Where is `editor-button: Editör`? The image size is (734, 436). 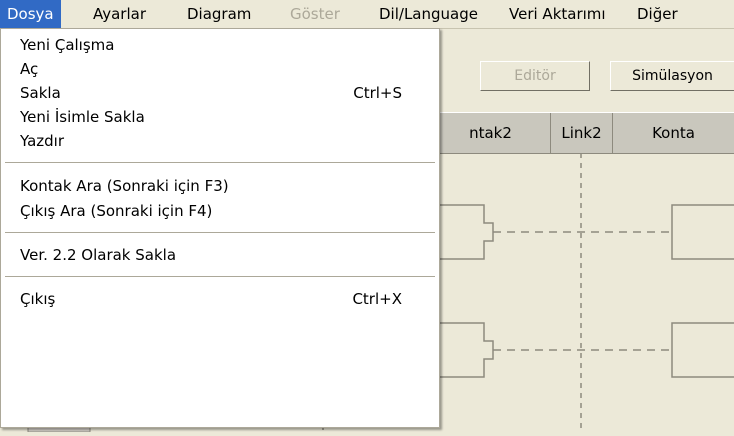 editor-button: Editör is located at coordinates (535, 76).